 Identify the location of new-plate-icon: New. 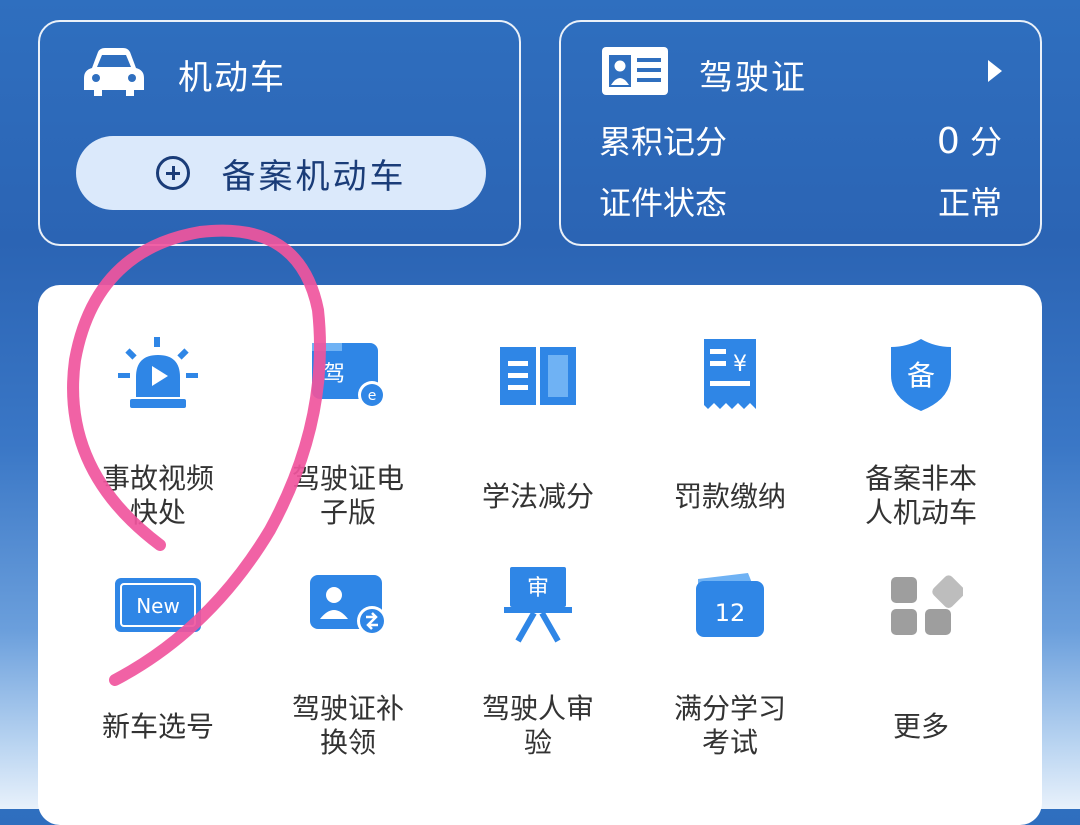
(158, 605).